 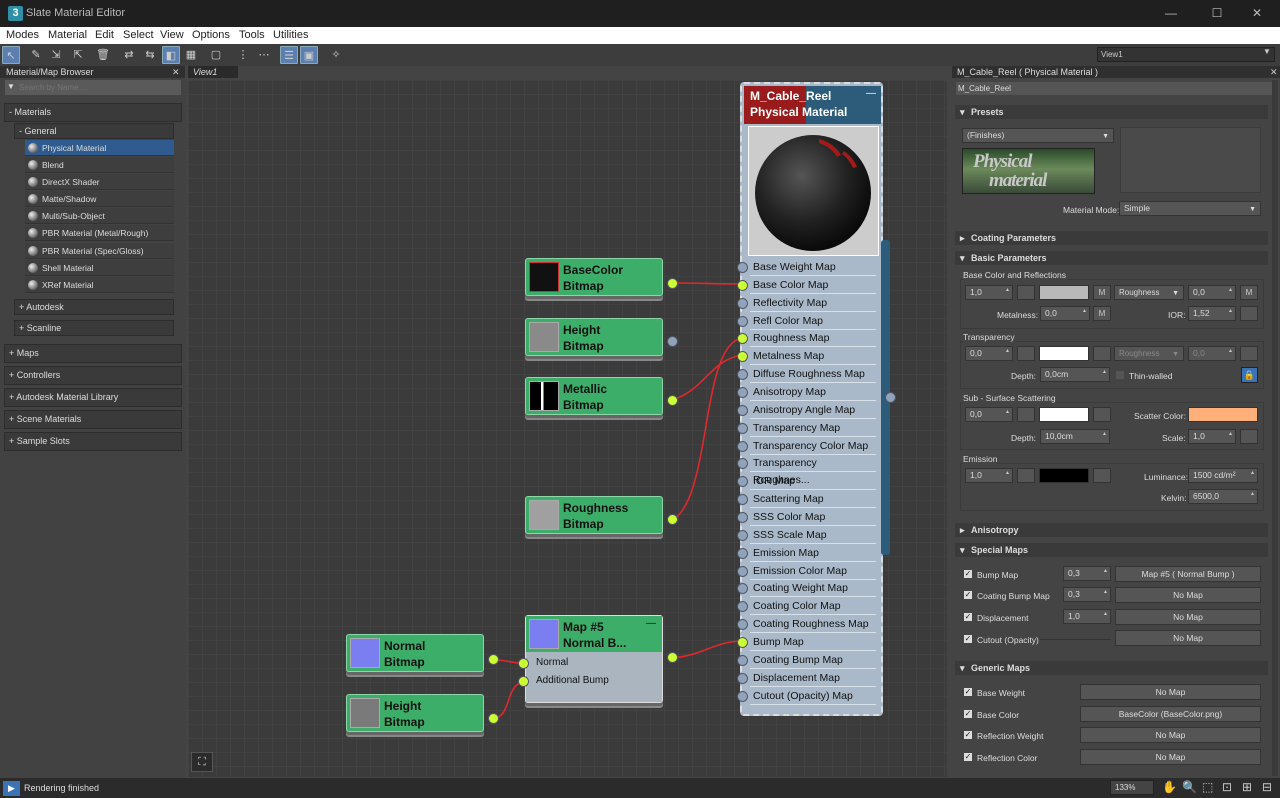 What do you see at coordinates (99, 268) in the screenshot?
I see `browser-item-shell-material: Shell Material` at bounding box center [99, 268].